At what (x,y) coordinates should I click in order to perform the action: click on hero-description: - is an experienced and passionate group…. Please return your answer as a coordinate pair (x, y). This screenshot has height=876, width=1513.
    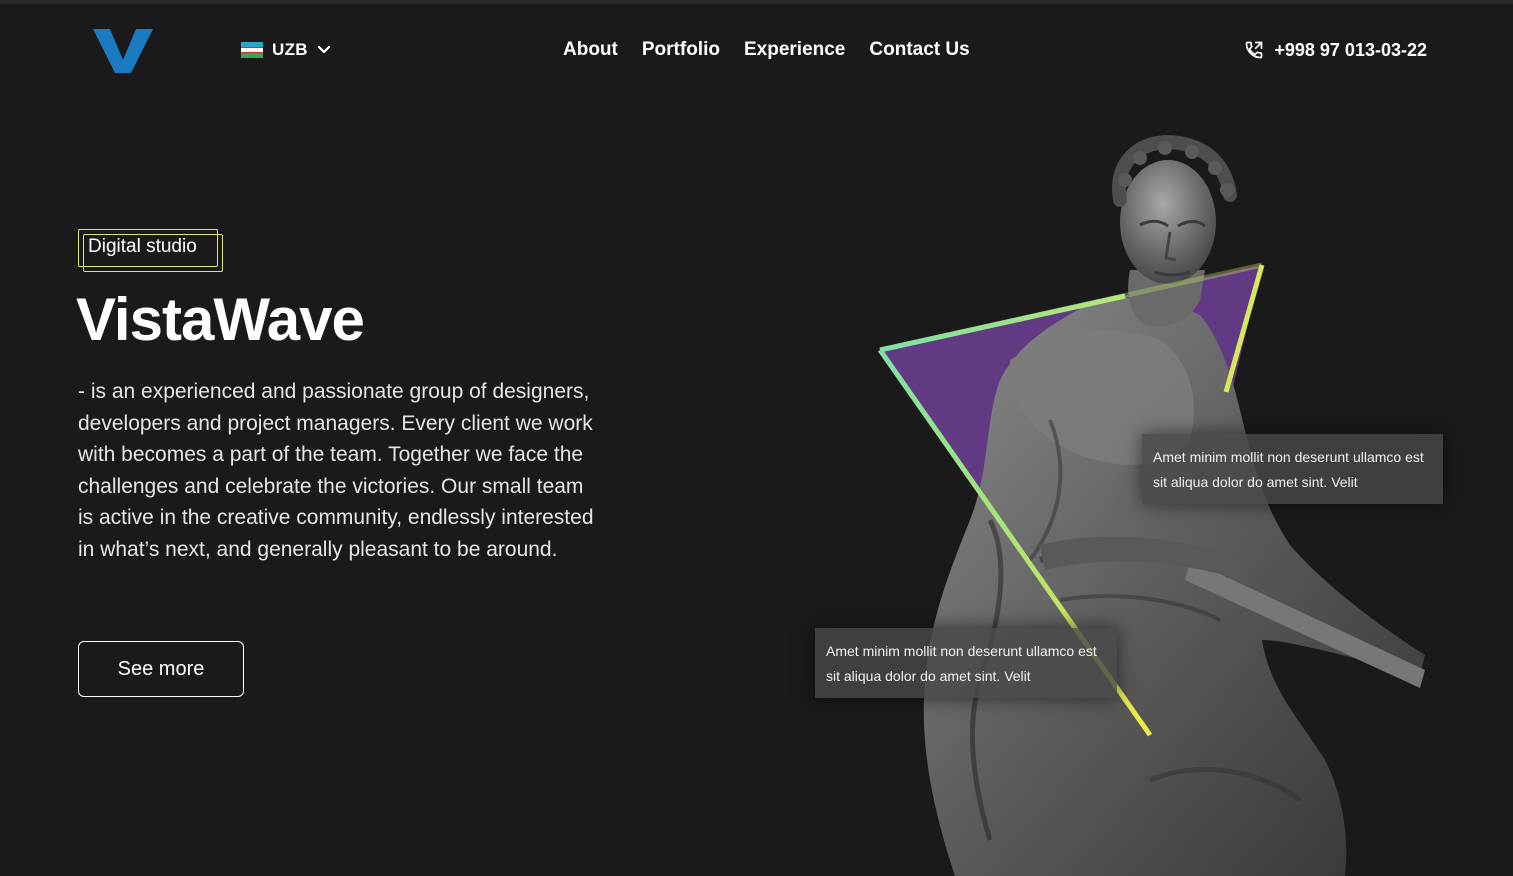
    Looking at the image, I should click on (336, 470).